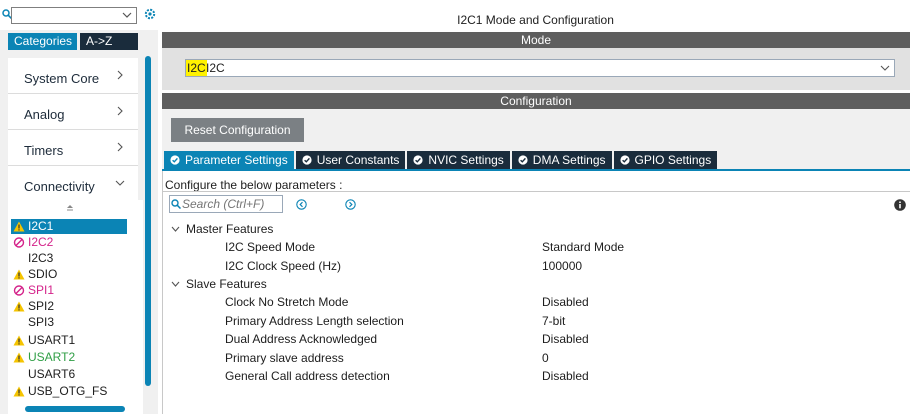  Describe the element at coordinates (569, 160) in the screenshot. I see `tab-label: DMA Settings` at that location.